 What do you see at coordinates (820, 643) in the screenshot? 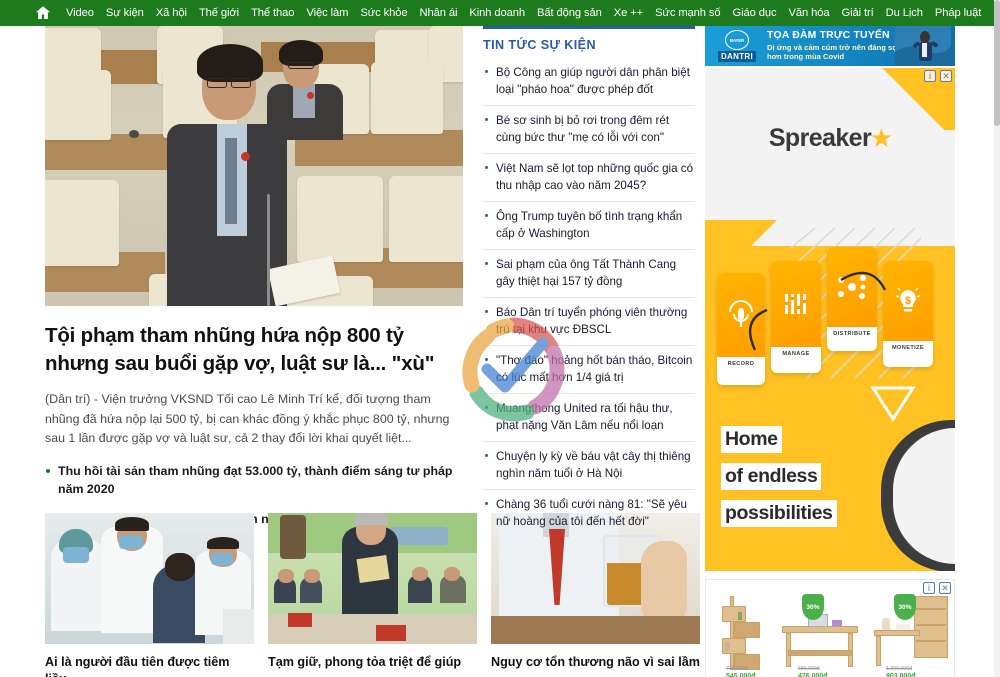
I see `product-coffee-table` at bounding box center [820, 643].